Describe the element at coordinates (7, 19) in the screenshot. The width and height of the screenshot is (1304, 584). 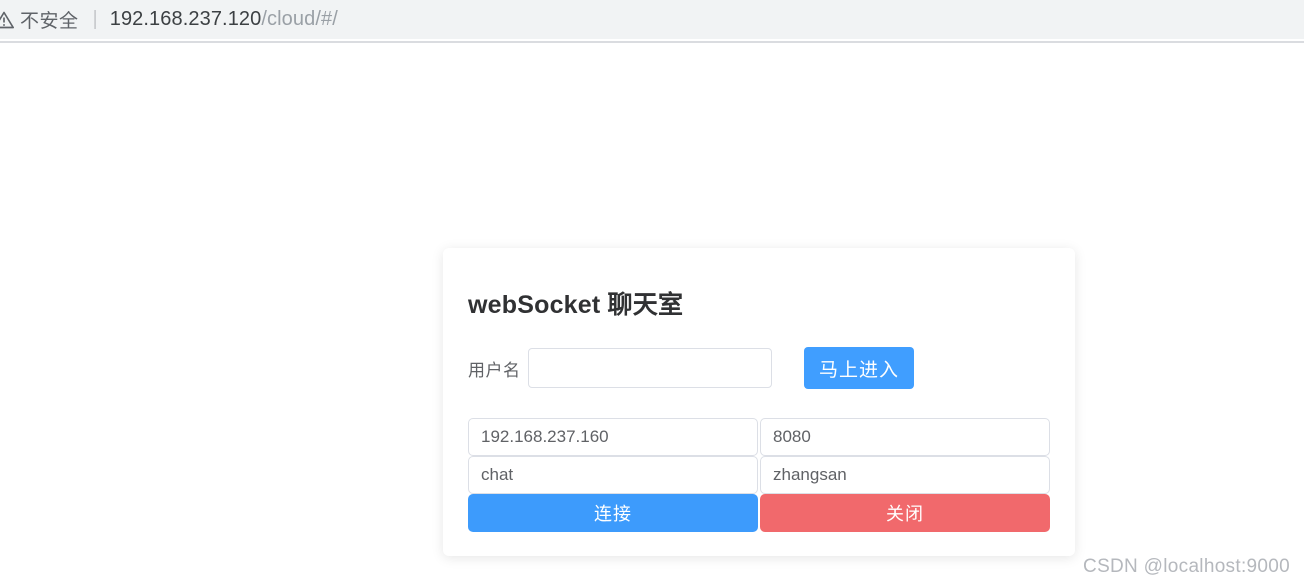
I see `warning-triangle-icon` at that location.